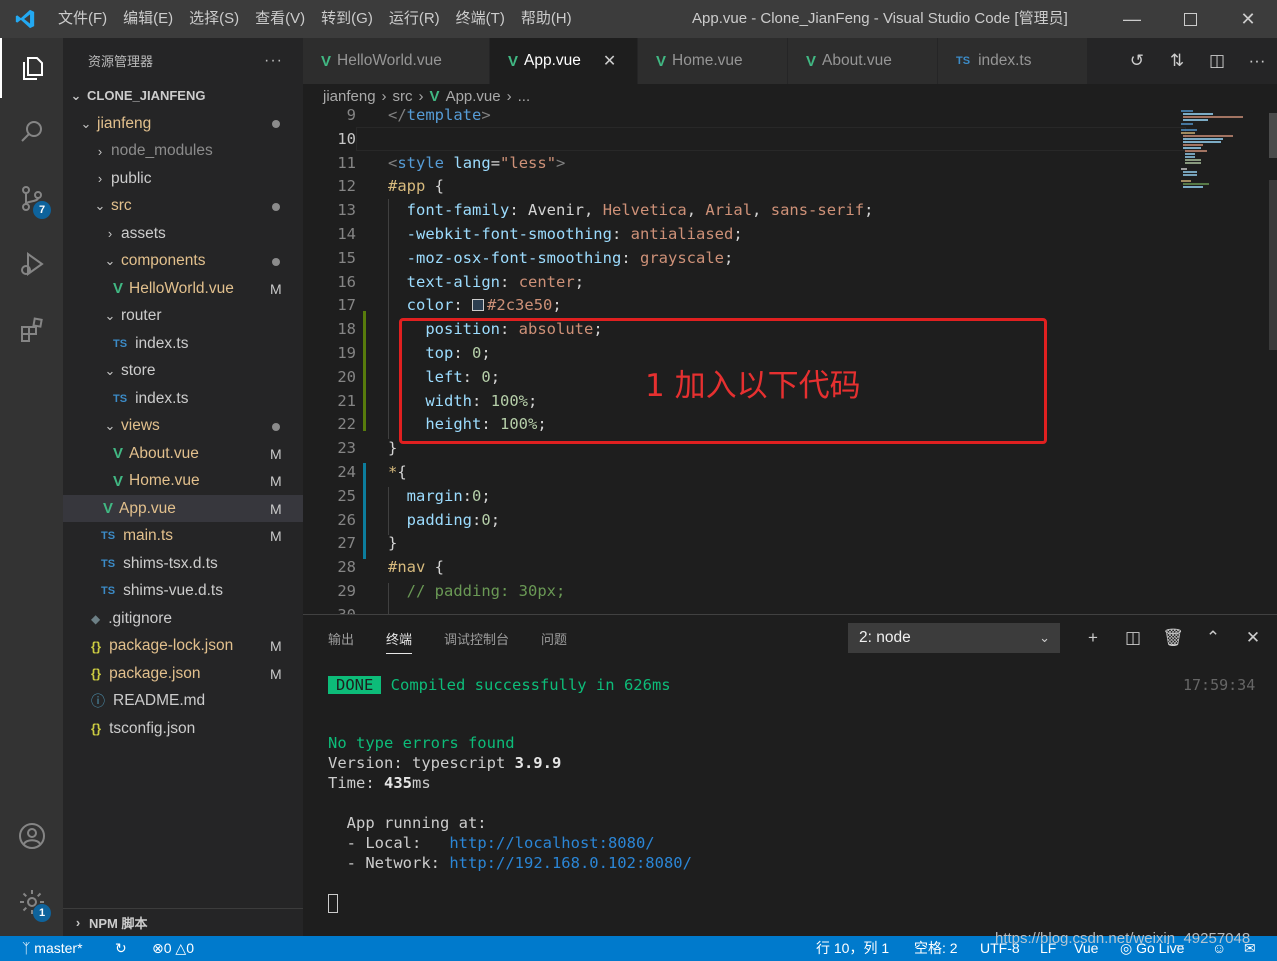  I want to click on menu-item: 选择(S), so click(214, 19).